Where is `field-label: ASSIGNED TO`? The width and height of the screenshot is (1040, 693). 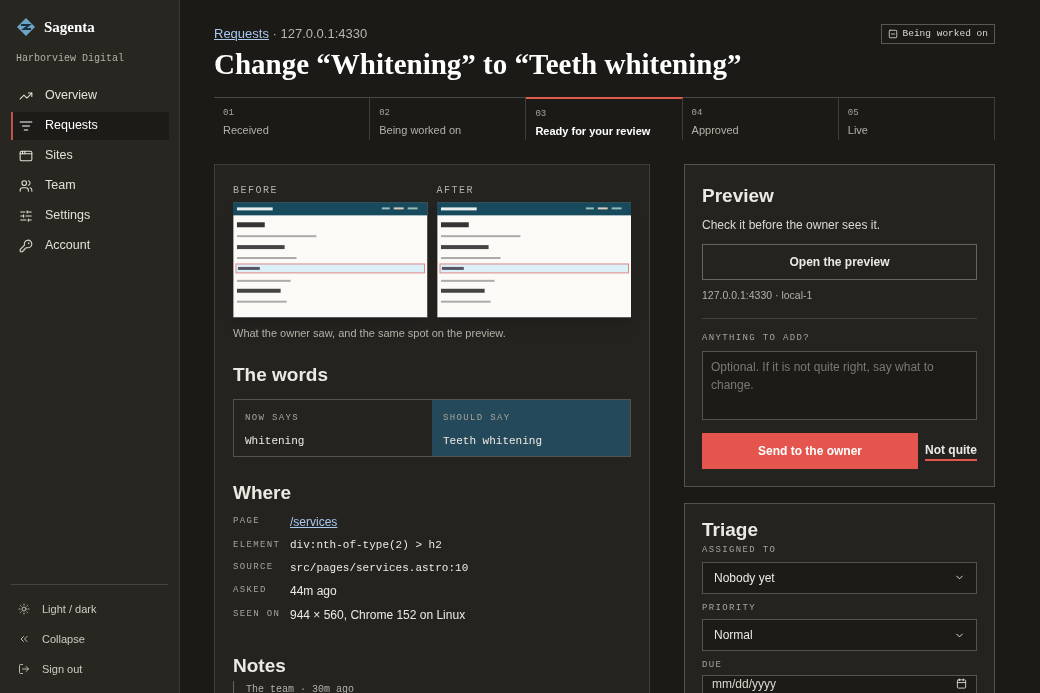
field-label: ASSIGNED TO is located at coordinates (740, 551).